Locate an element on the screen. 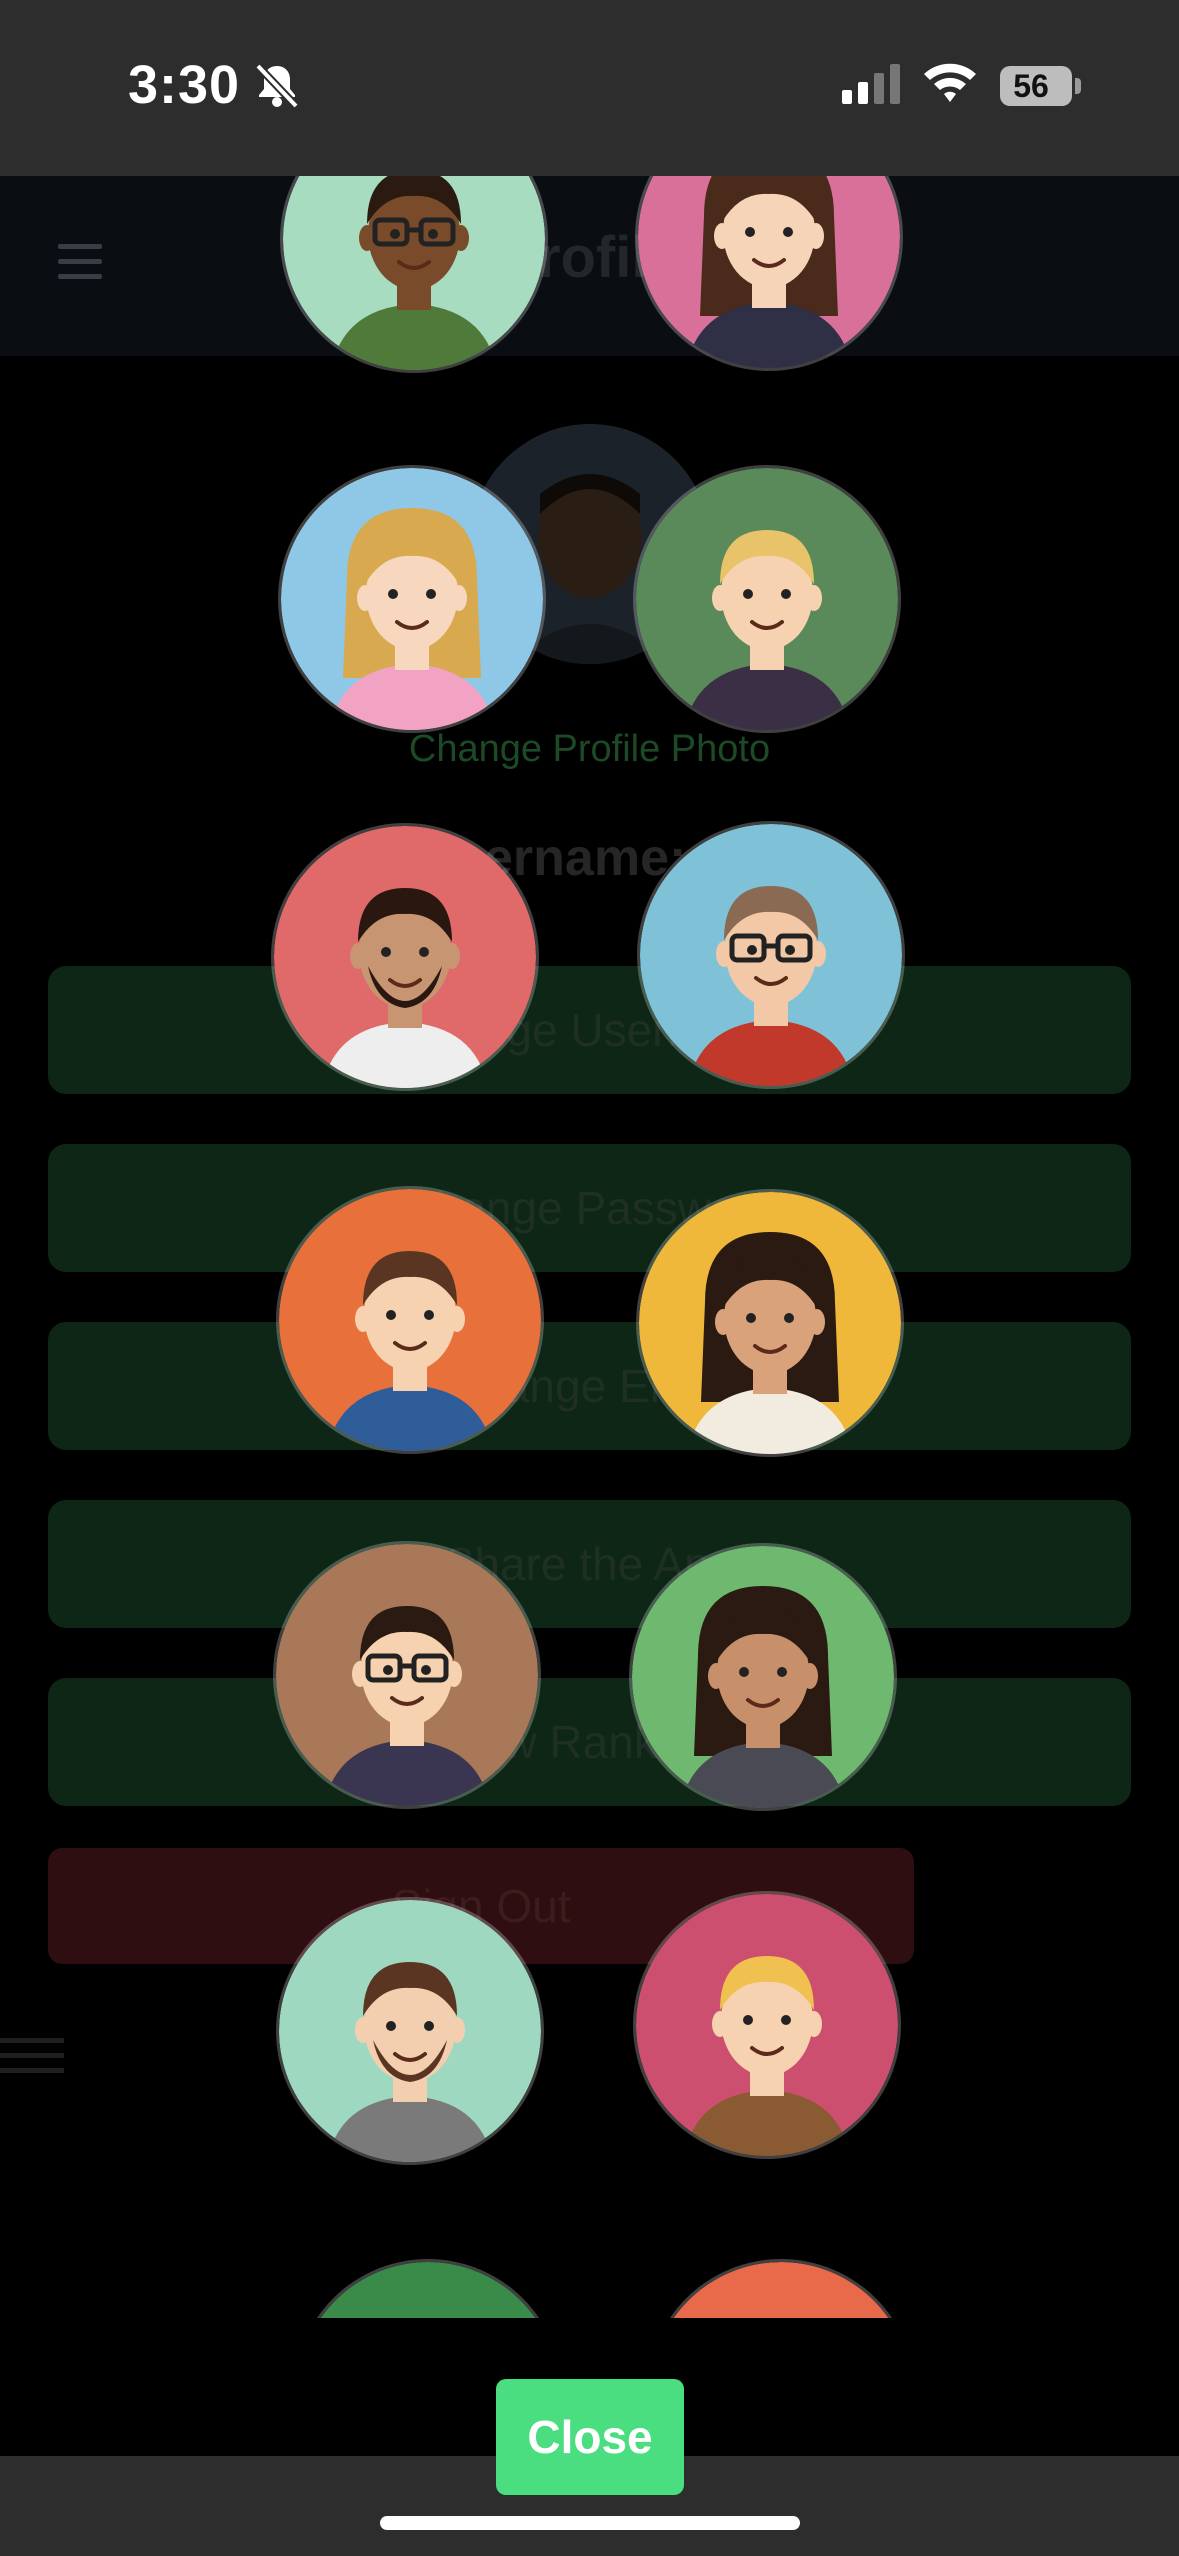 The height and width of the screenshot is (2556, 1179). avatar-option-man-orange is located at coordinates (410, 1320).